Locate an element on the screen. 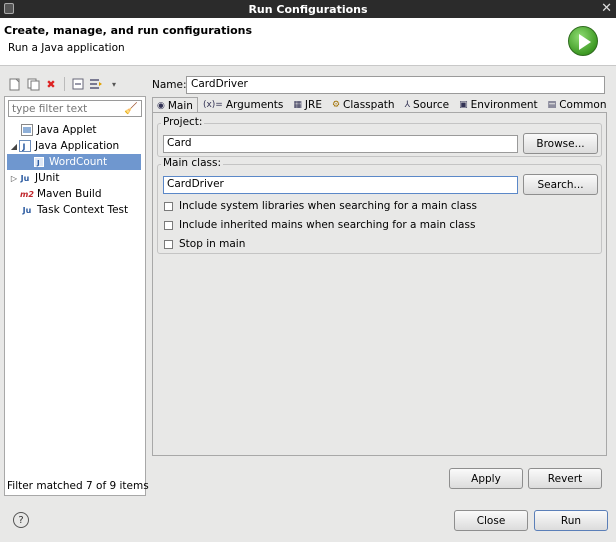 This screenshot has height=542, width=616. java-class-icon: J is located at coordinates (39, 162).